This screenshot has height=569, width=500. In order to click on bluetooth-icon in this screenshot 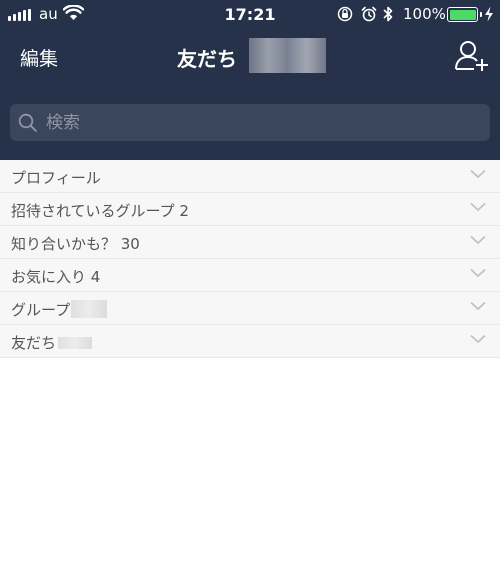, I will do `click(388, 14)`.